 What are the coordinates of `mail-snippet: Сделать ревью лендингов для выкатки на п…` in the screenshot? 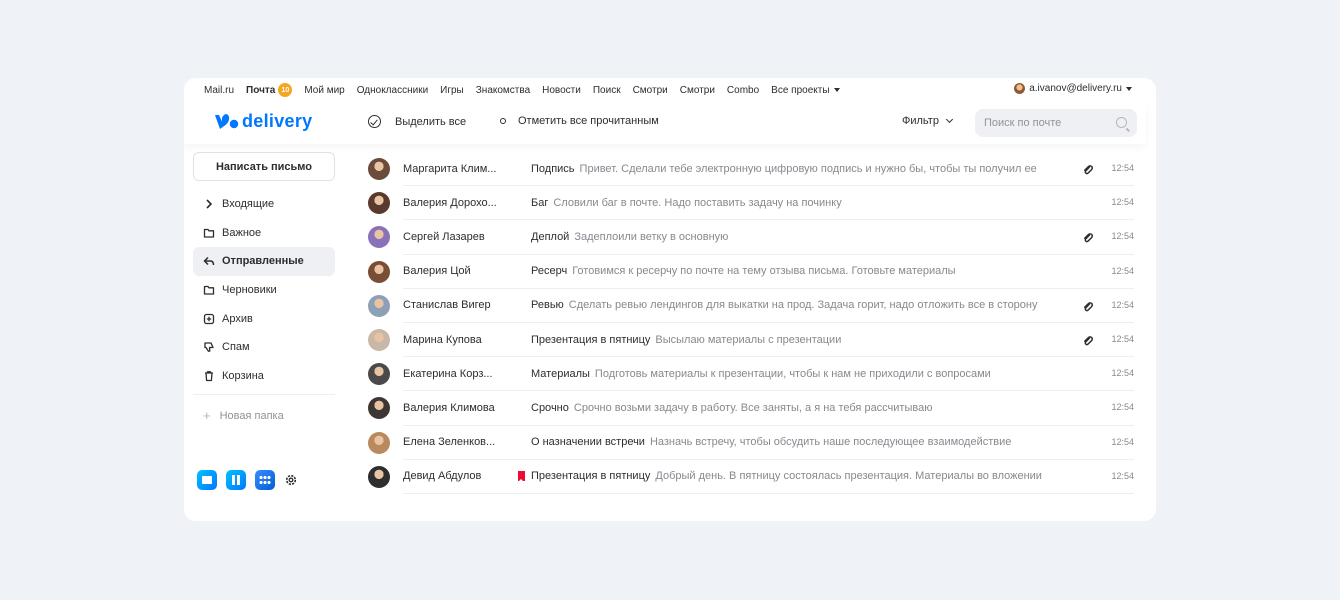 It's located at (803, 305).